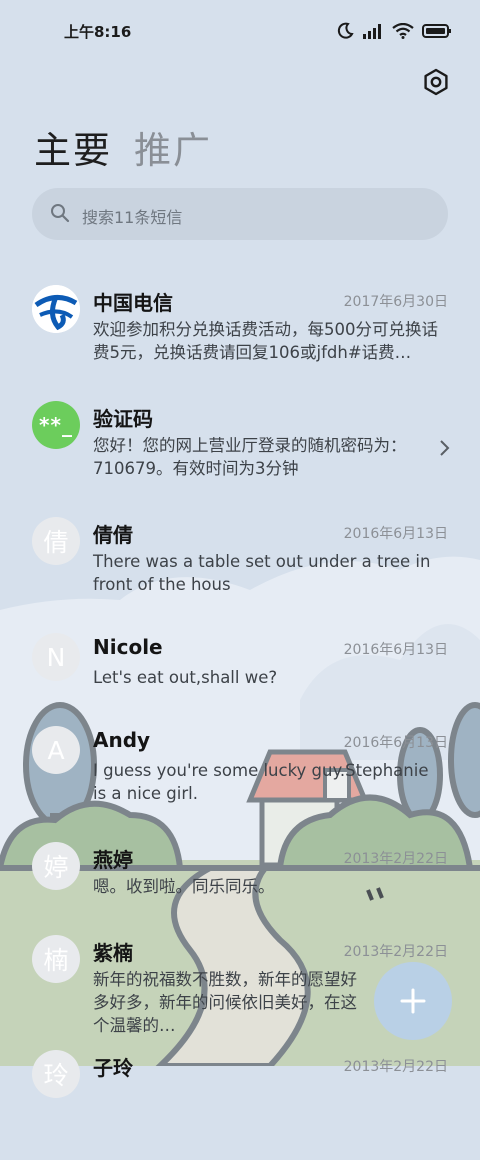  I want to click on message-item: 玲 子玲 2013年2月22日, so click(240, 1105).